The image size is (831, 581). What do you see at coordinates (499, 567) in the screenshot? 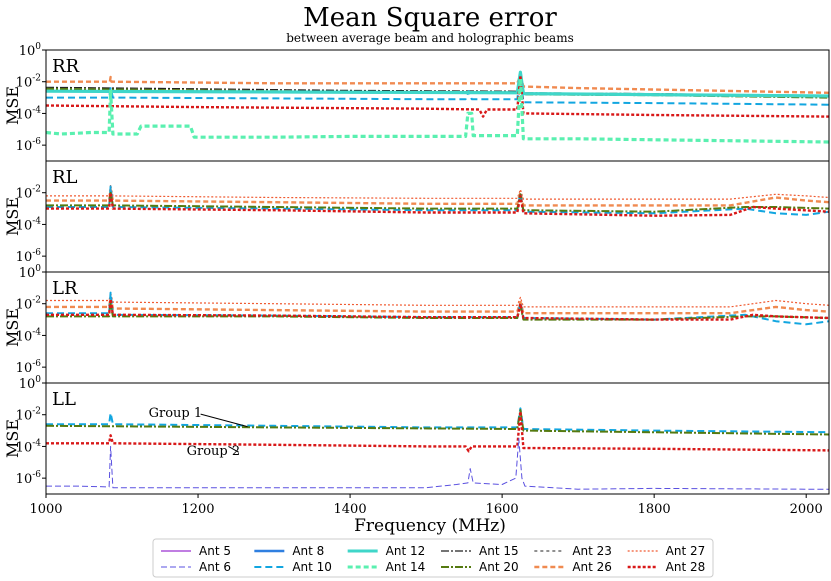
I see `legend-label-a20: Ant 20` at bounding box center [499, 567].